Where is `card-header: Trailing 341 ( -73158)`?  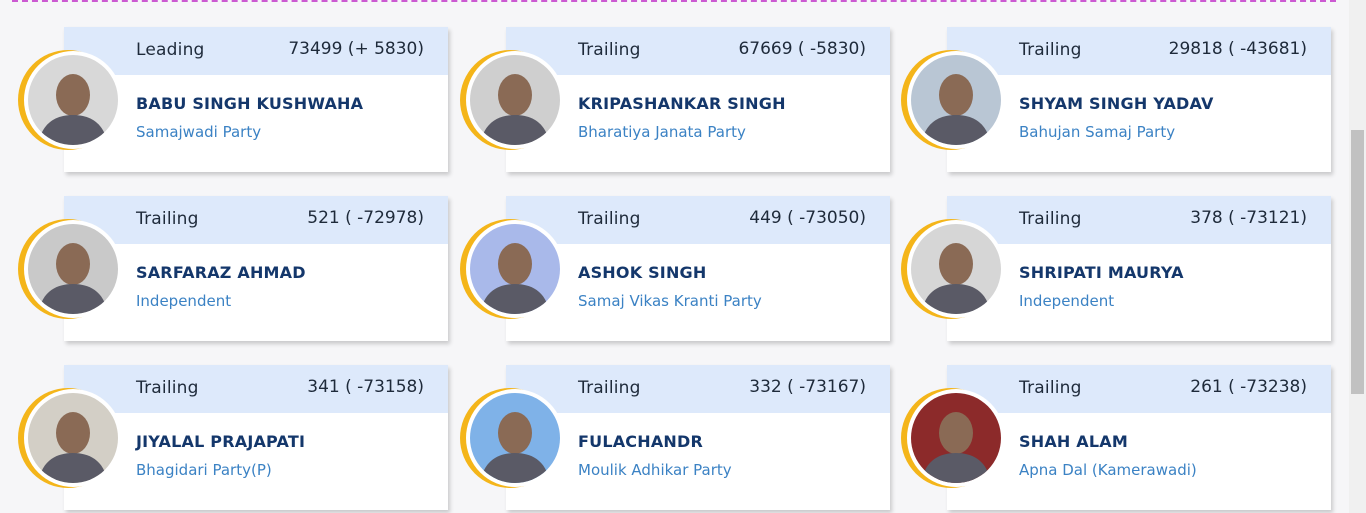
card-header: Trailing 341 ( -73158) is located at coordinates (256, 389).